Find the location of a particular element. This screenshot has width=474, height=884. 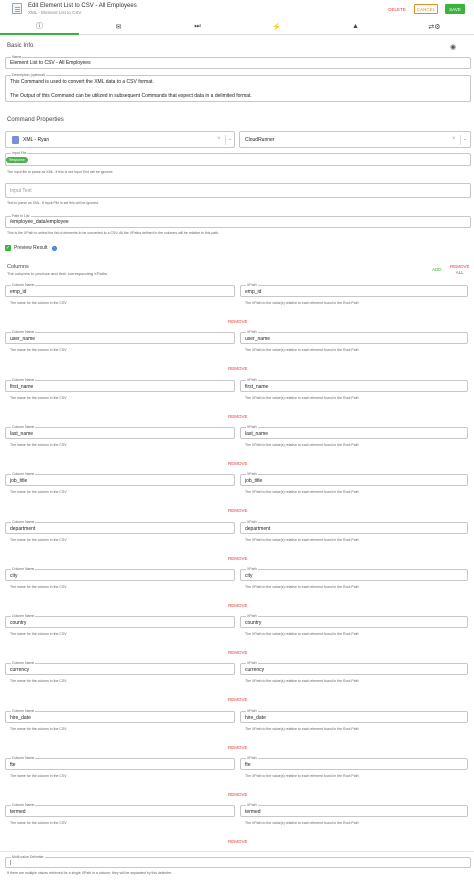

runner-select: CloudRunner × ⌄ is located at coordinates (355, 139).